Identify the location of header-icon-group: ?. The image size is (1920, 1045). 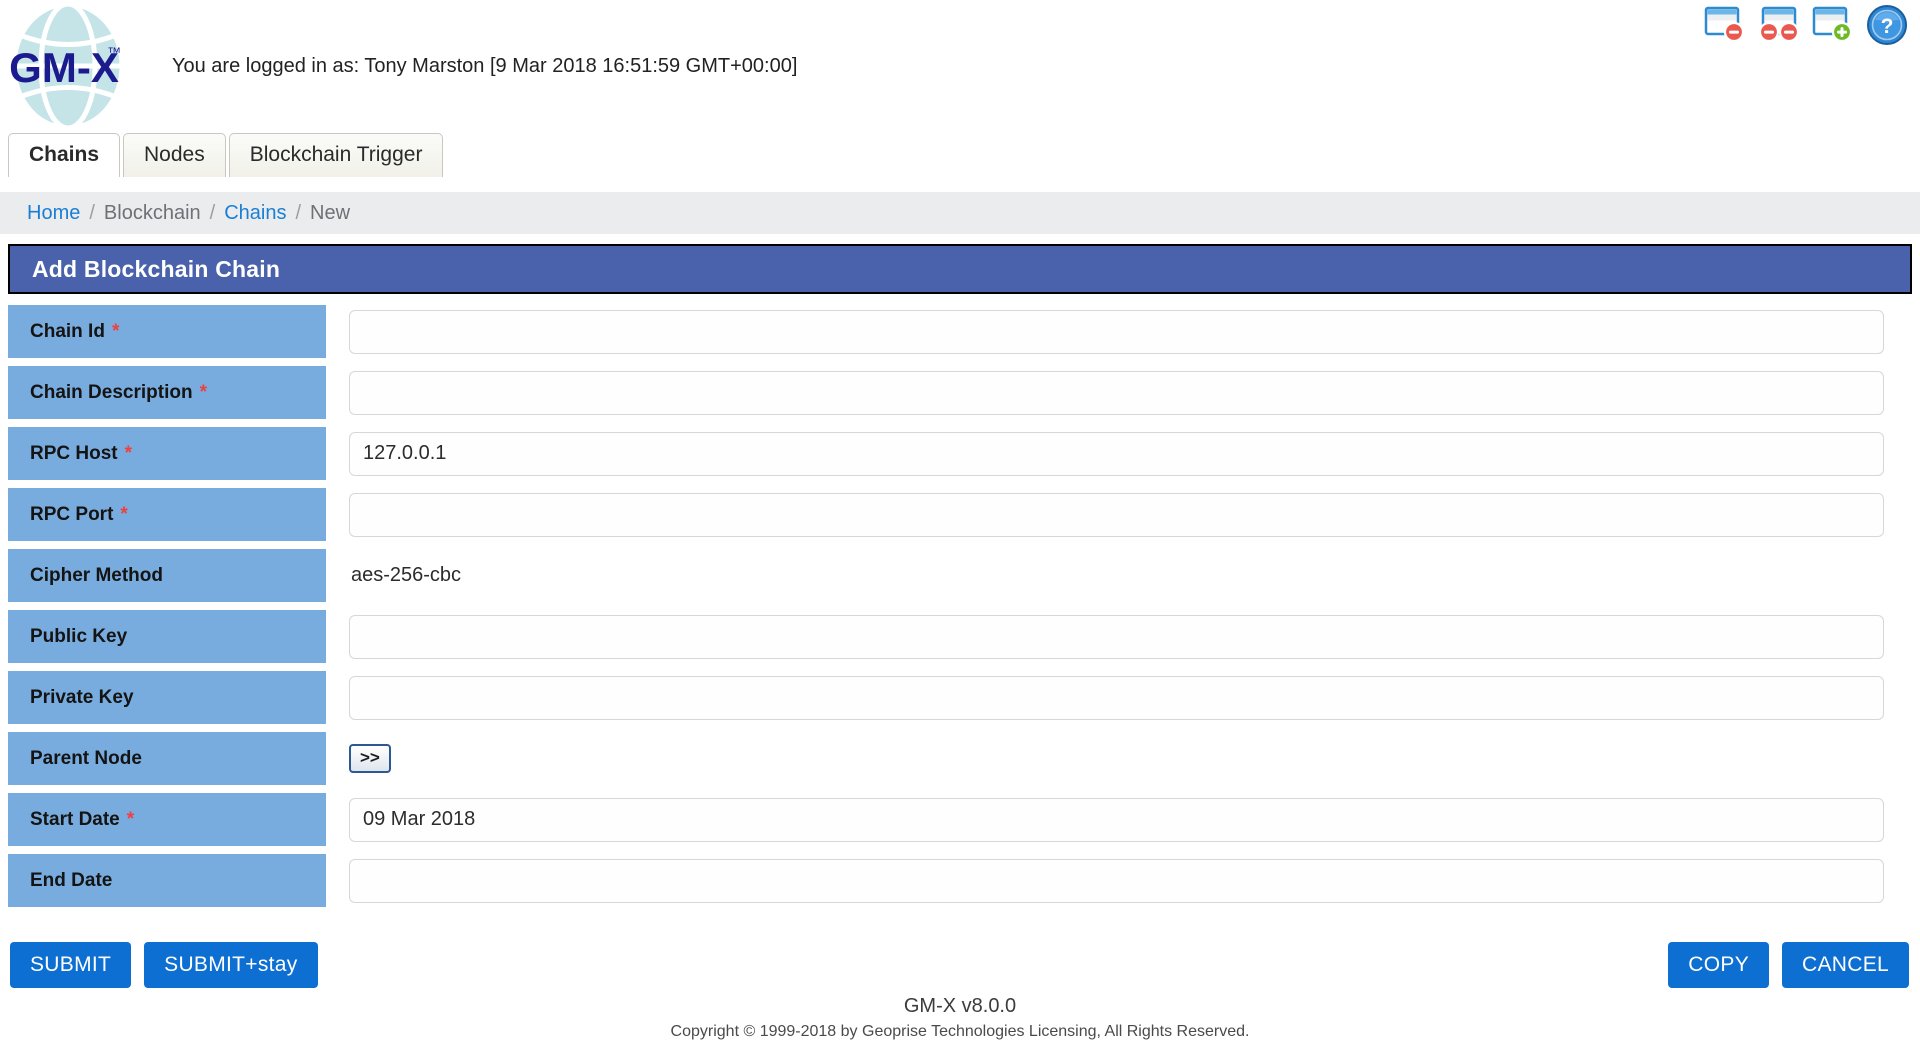
(1806, 25).